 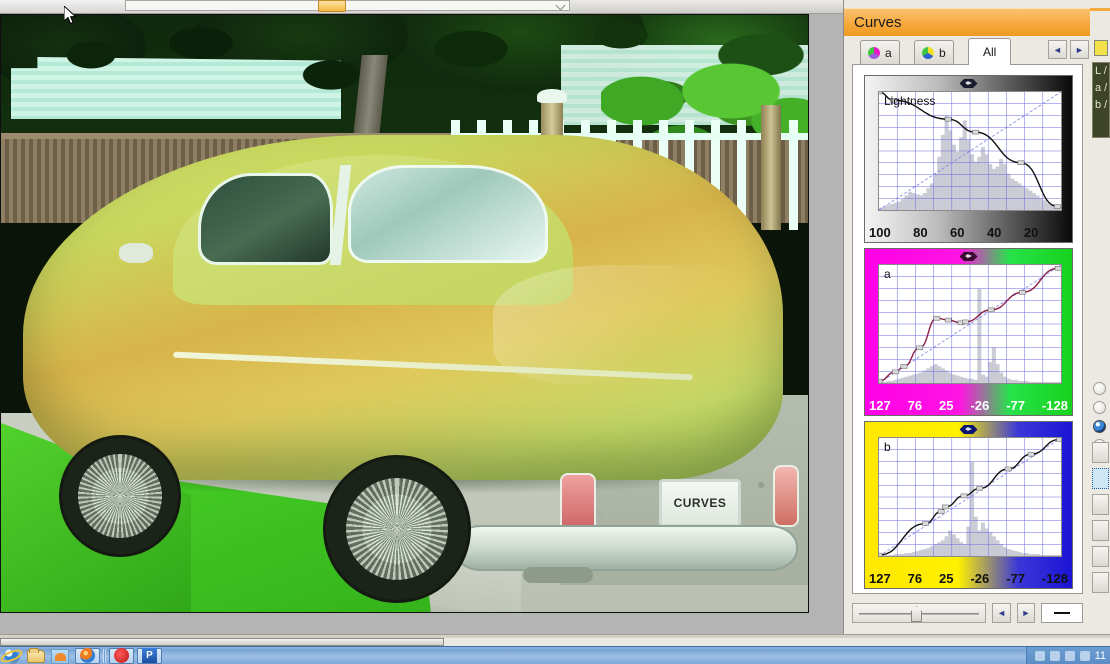 What do you see at coordinates (970, 497) in the screenshot?
I see `b-plot: b` at bounding box center [970, 497].